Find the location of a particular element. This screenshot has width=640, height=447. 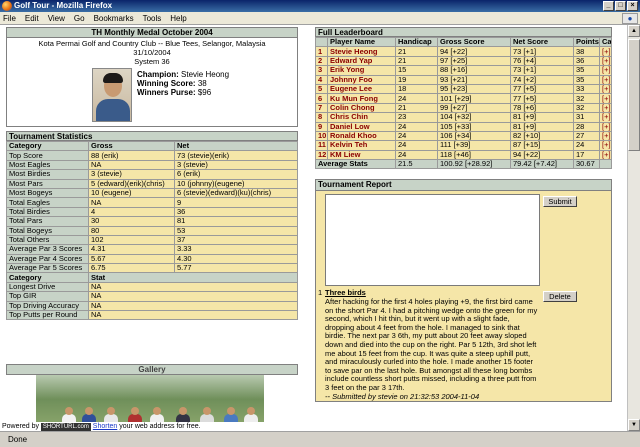

minimize-button: _ is located at coordinates (608, 6).